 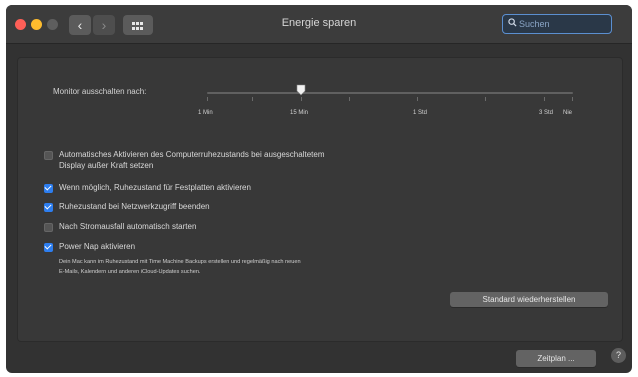 I want to click on checkbox-restart-power-failure, so click(x=48, y=227).